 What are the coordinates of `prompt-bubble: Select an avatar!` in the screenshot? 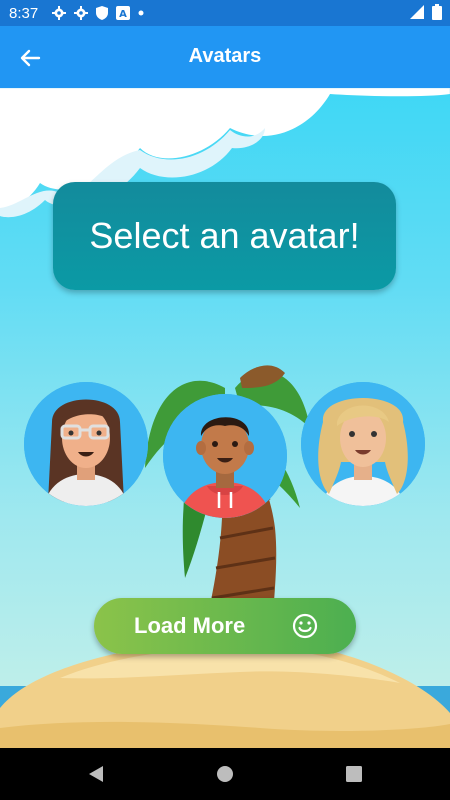 It's located at (224, 236).